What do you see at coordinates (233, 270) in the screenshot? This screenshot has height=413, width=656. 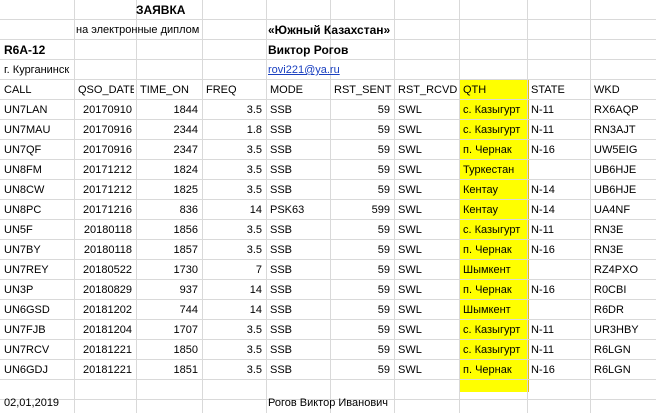 I see `table-cell-freq: 7` at bounding box center [233, 270].